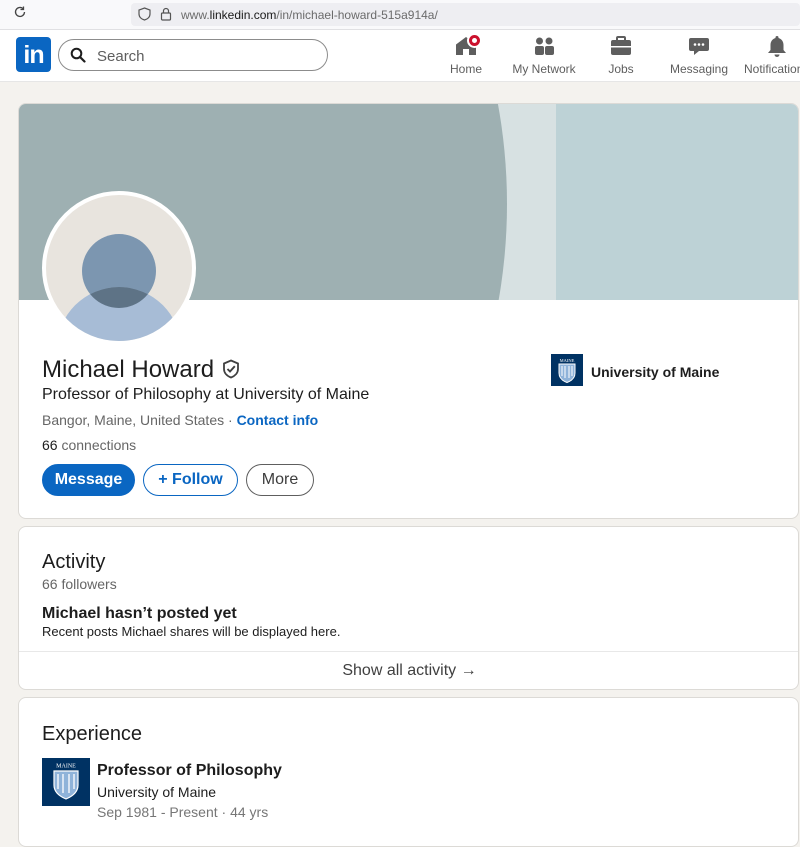 This screenshot has height=847, width=800. What do you see at coordinates (207, 56) in the screenshot?
I see `search-input` at bounding box center [207, 56].